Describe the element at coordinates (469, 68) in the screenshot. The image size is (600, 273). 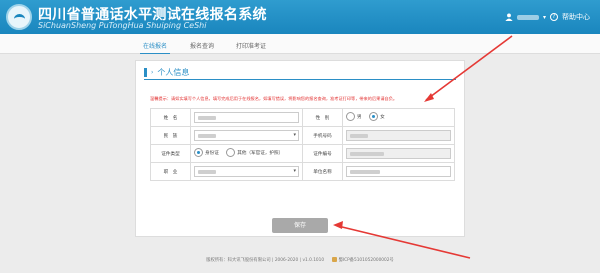
I see `annotation-arrow-notice` at that location.